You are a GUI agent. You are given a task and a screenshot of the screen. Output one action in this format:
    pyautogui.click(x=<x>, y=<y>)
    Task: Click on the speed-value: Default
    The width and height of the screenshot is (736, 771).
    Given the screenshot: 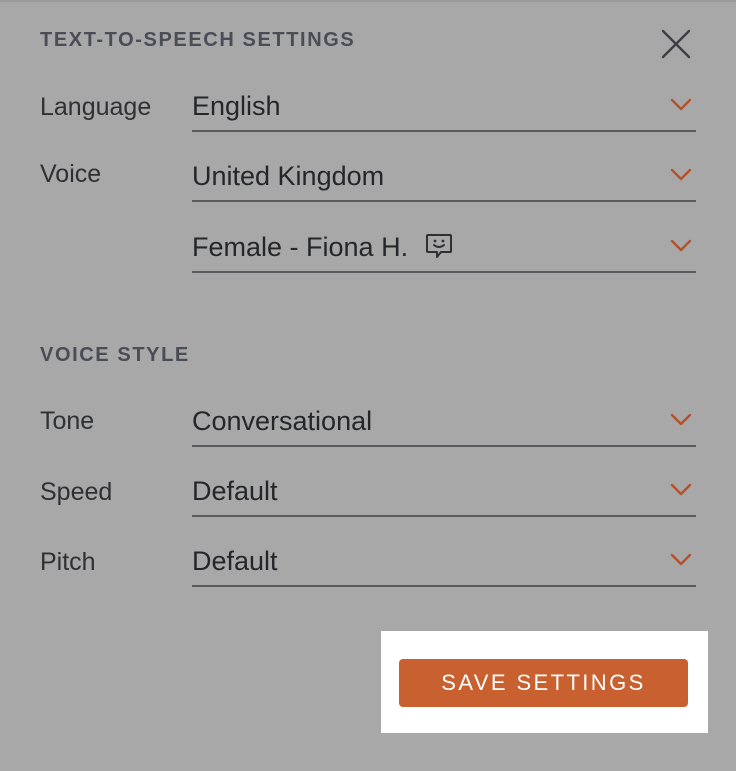 What is the action you would take?
    pyautogui.click(x=235, y=491)
    